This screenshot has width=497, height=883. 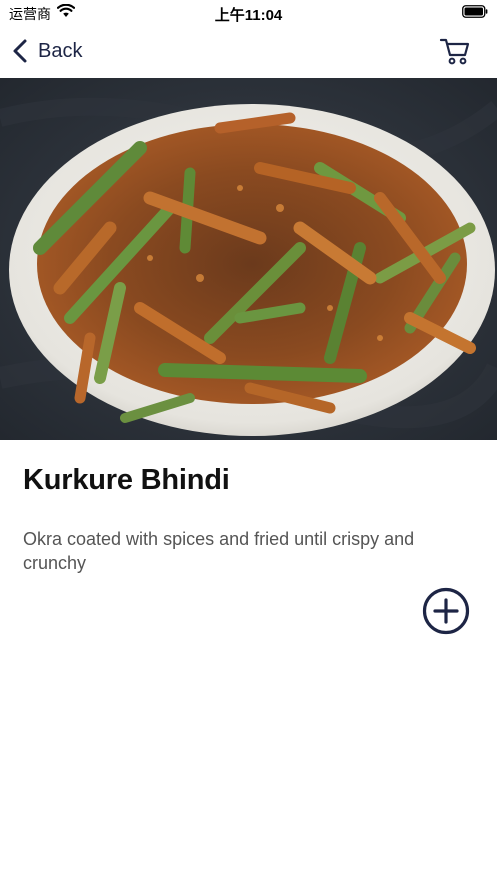 What do you see at coordinates (20, 51) in the screenshot?
I see `chevron-left-icon` at bounding box center [20, 51].